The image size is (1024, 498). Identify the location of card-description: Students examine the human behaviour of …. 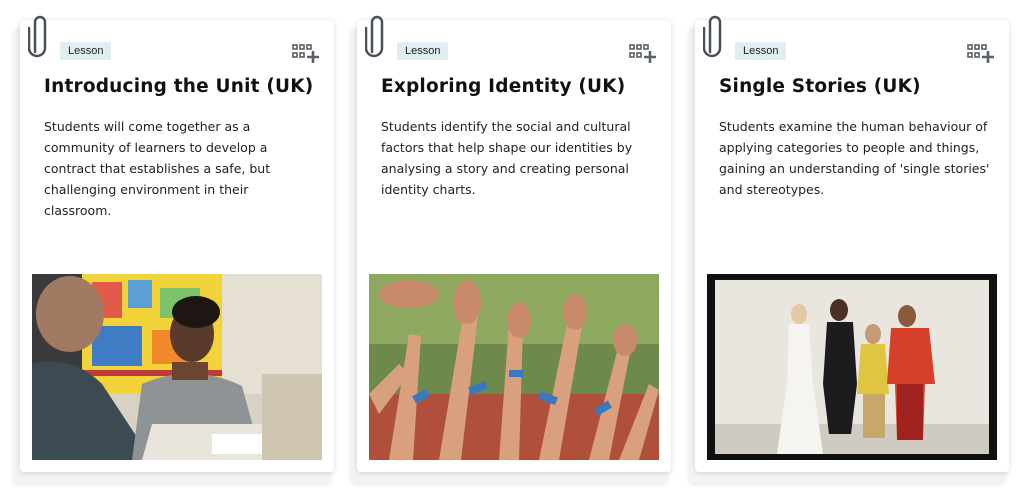
(854, 158).